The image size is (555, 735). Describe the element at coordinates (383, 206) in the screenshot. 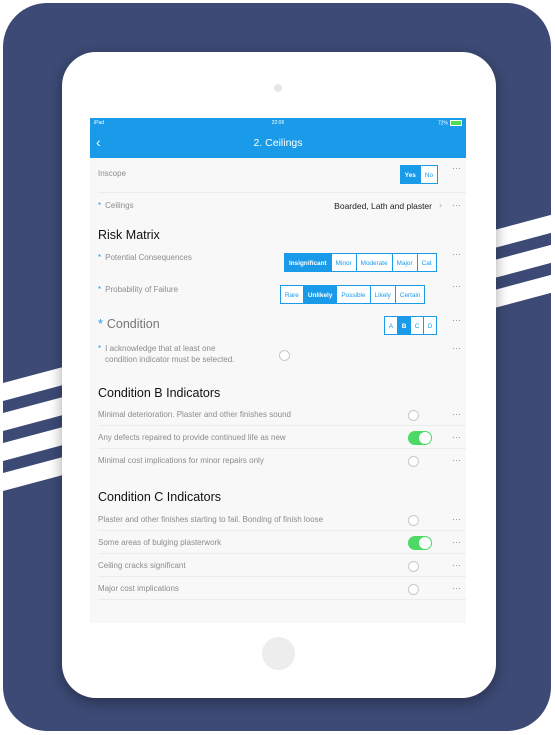

I see `ceilings-value: Boarded, Lath and plaster` at that location.